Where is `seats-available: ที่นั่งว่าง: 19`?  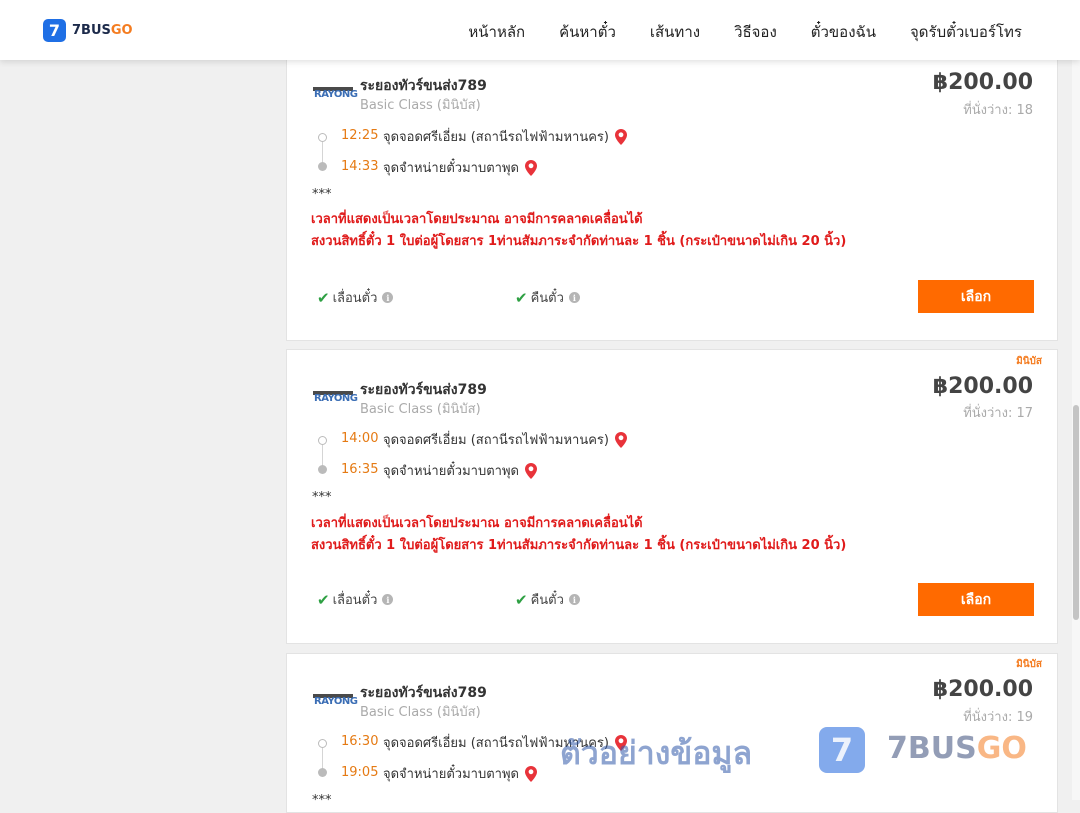
seats-available: ที่นั่งว่าง: 19 is located at coordinates (998, 717).